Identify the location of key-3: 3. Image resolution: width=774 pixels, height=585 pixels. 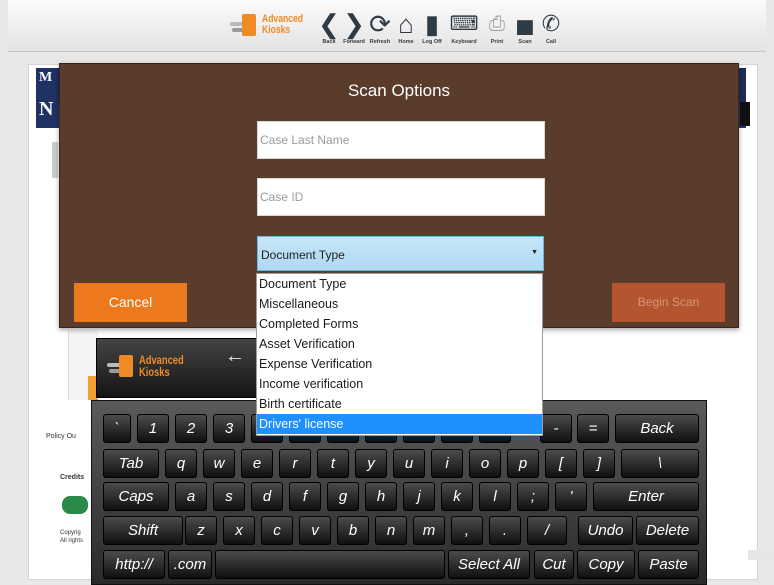
(229, 428).